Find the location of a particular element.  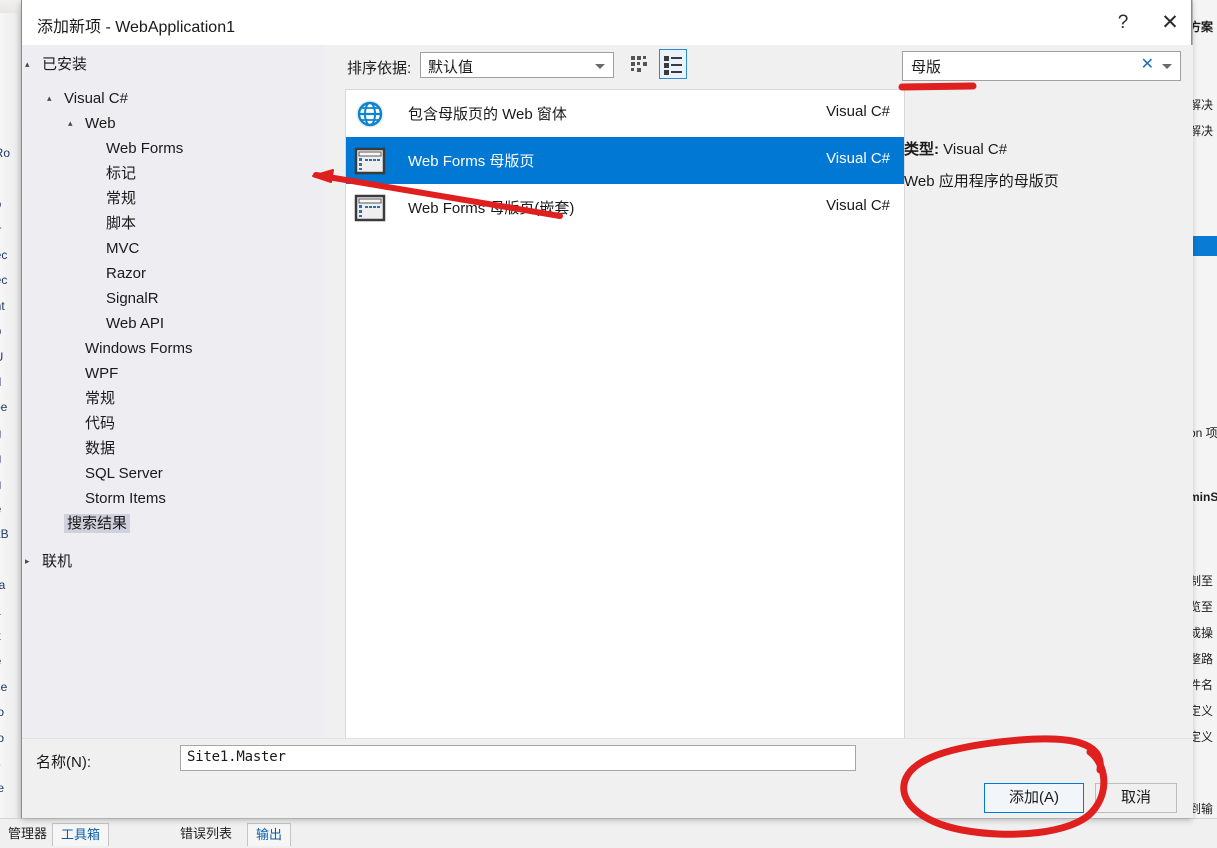

tree-node-label: Web Forms is located at coordinates (144, 148).